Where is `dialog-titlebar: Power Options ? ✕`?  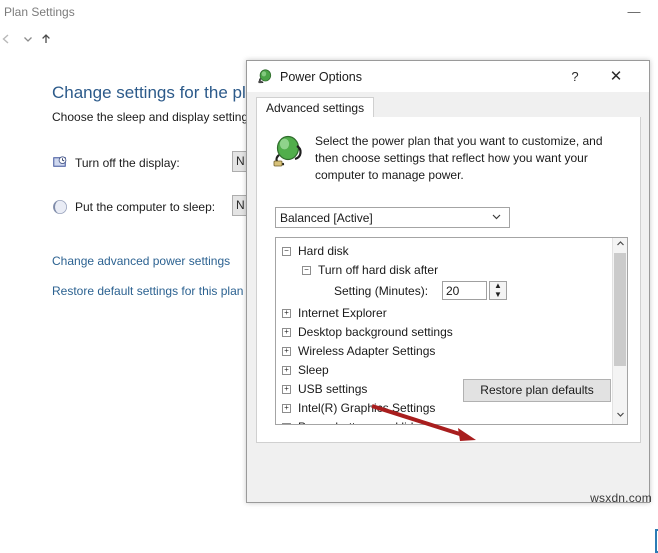
dialog-titlebar: Power Options ? ✕ is located at coordinates (448, 76).